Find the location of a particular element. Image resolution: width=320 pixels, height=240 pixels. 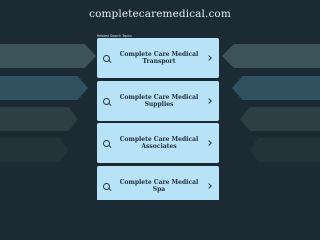

related-search-link-spa: Complete Care Medical Spa is located at coordinates (158, 183).